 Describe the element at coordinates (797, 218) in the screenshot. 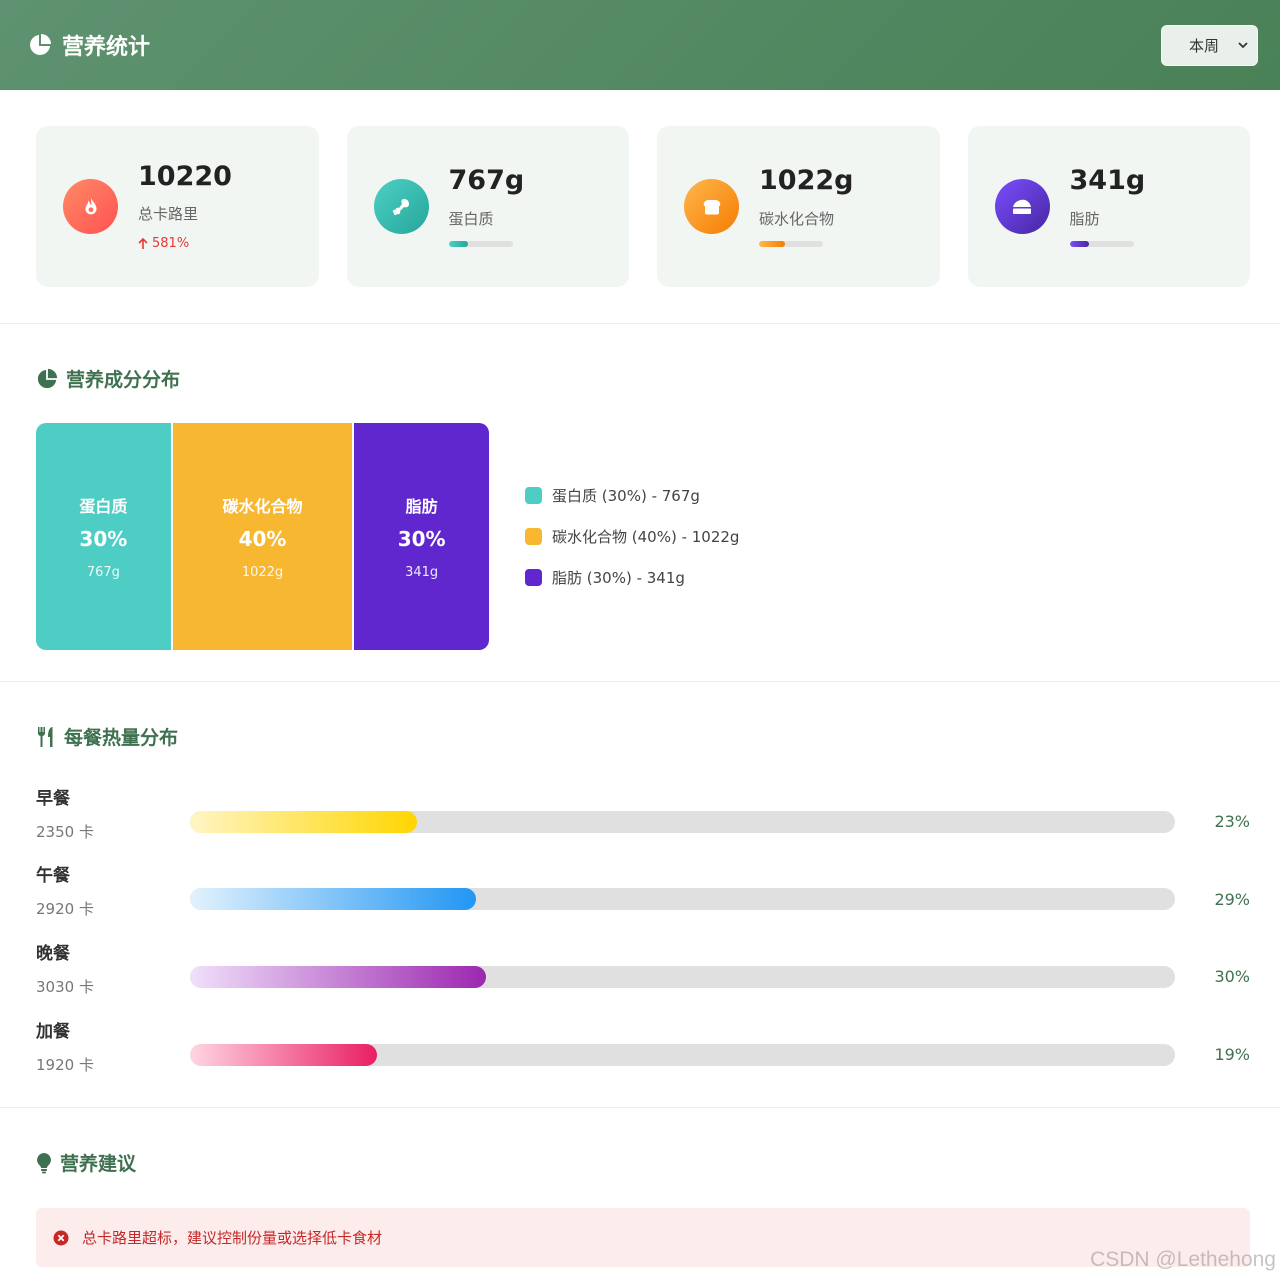

I see `stat-label: 碳水化合物` at that location.